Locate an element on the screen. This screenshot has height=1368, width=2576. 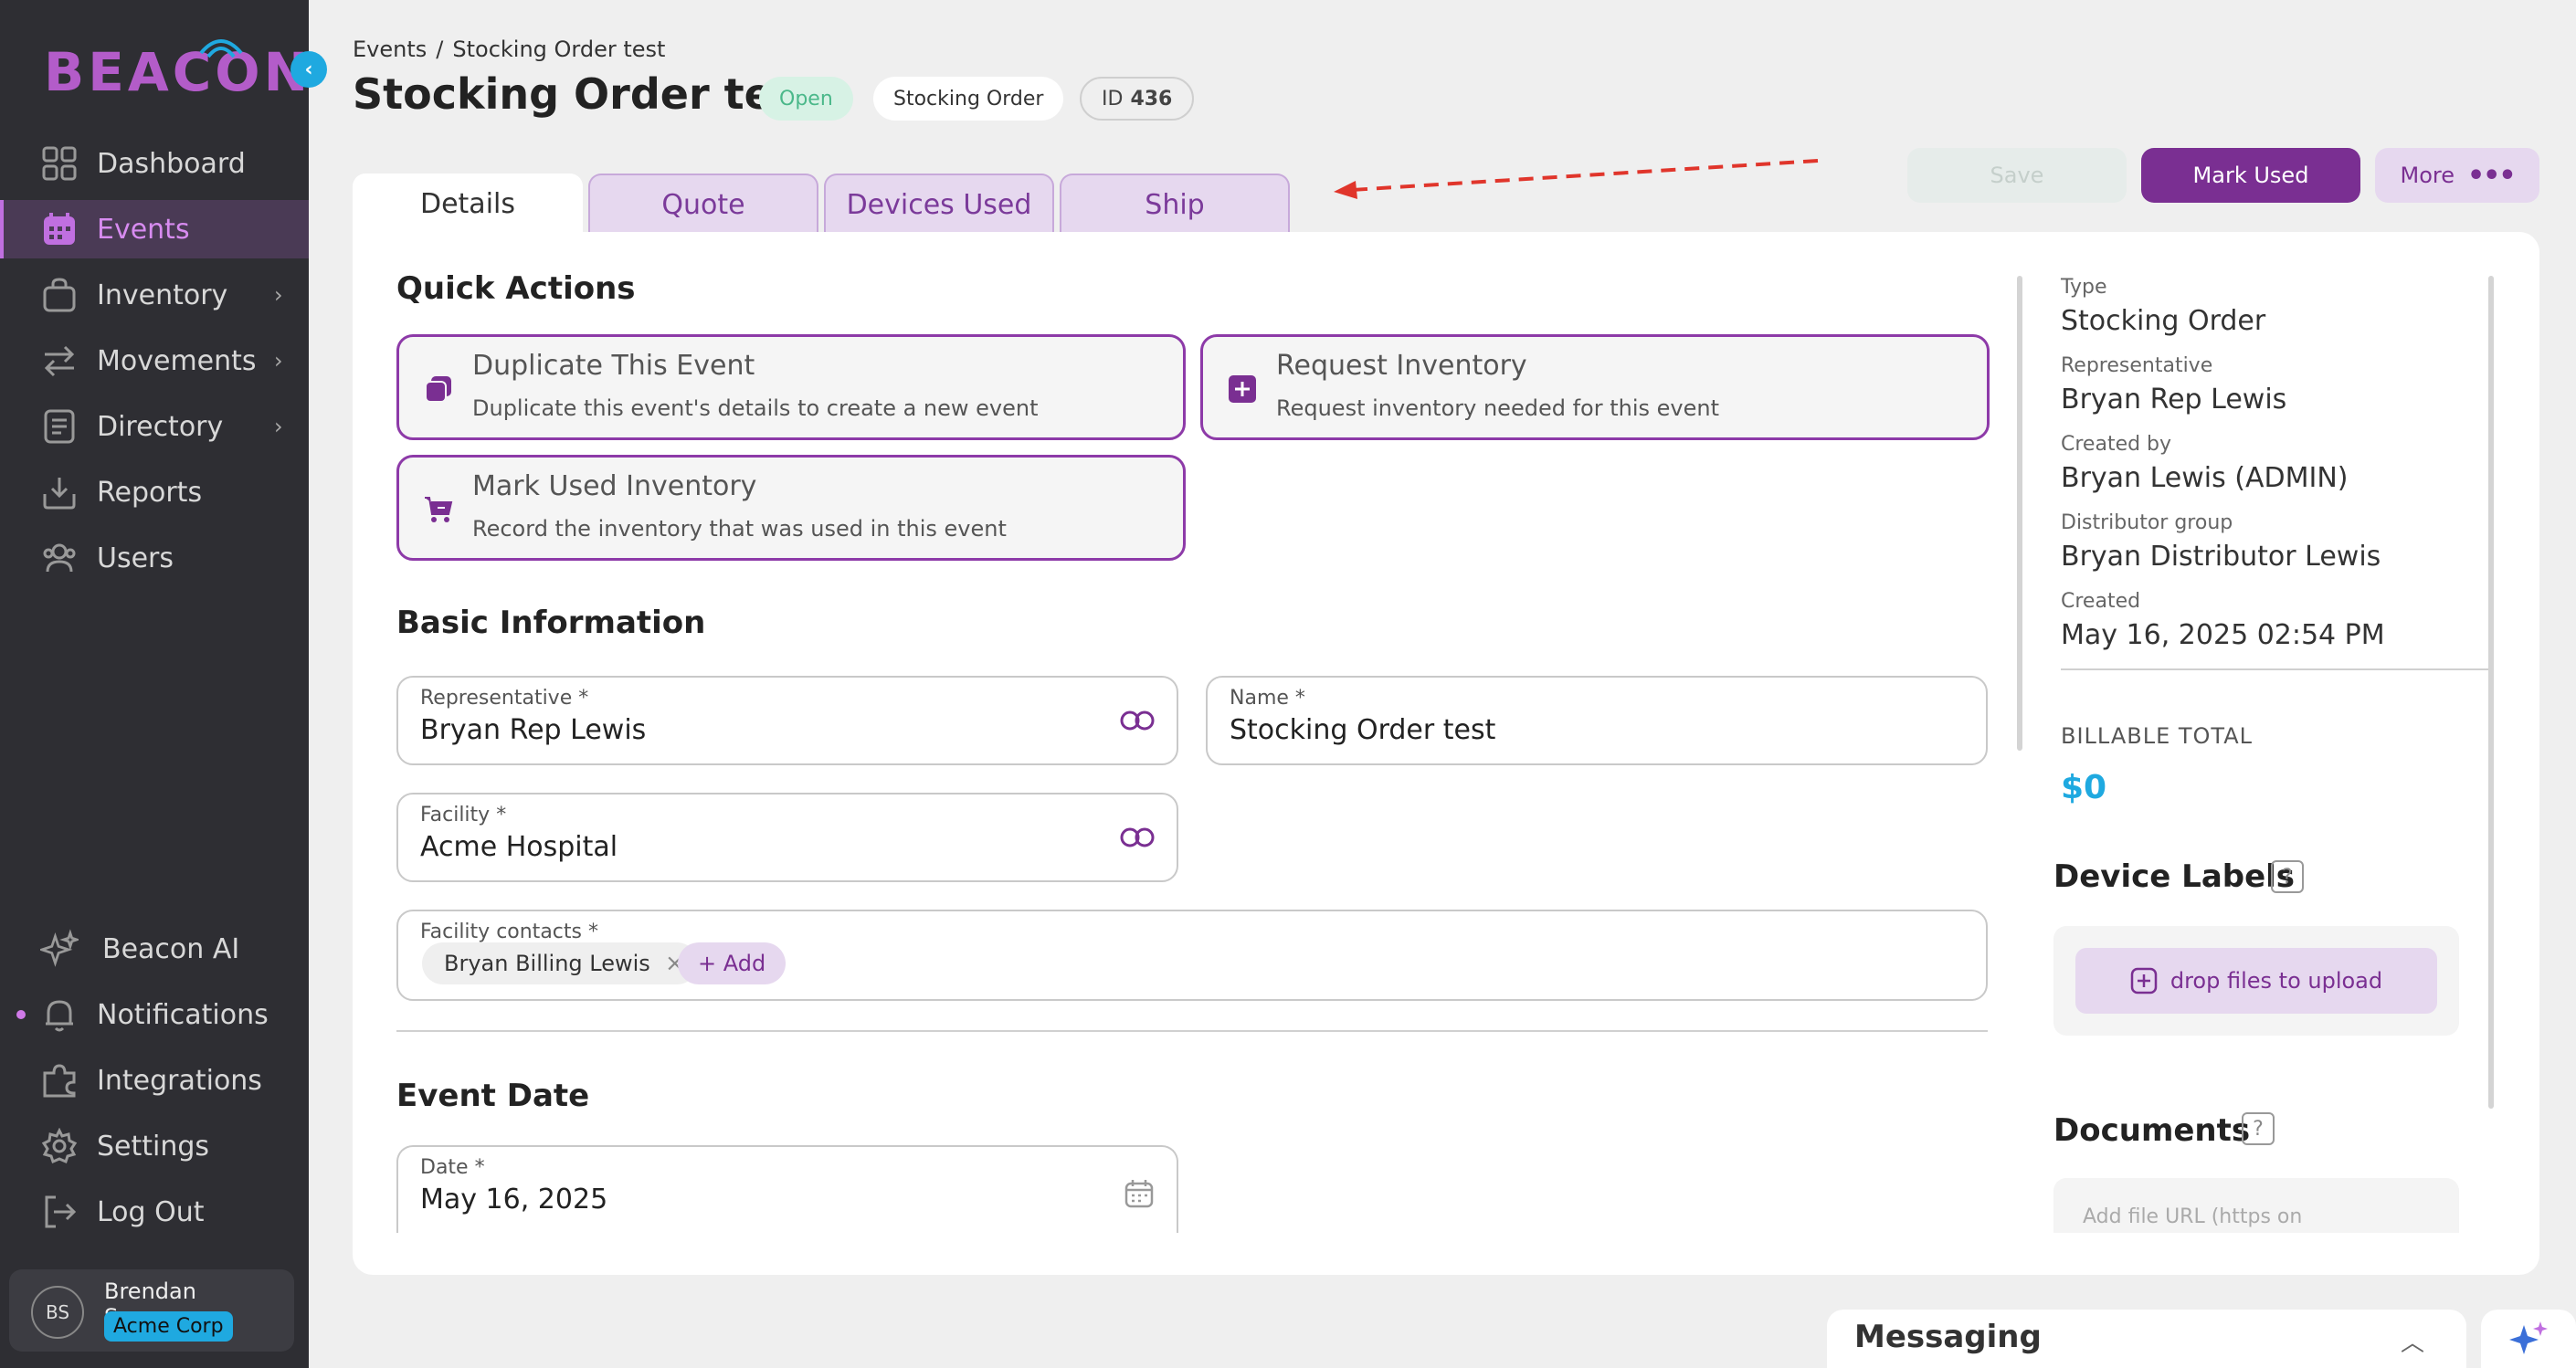
created-value: May 16, 2025 02:54 PM is located at coordinates (2223, 635).